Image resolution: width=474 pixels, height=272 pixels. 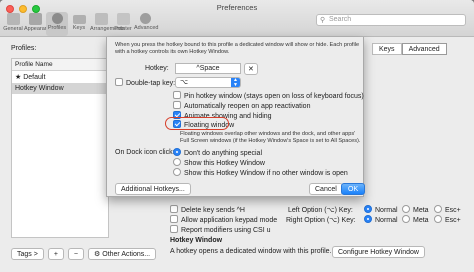 I want to click on profile-row-hotkey-window: Hotkey Window, so click(x=60, y=88).